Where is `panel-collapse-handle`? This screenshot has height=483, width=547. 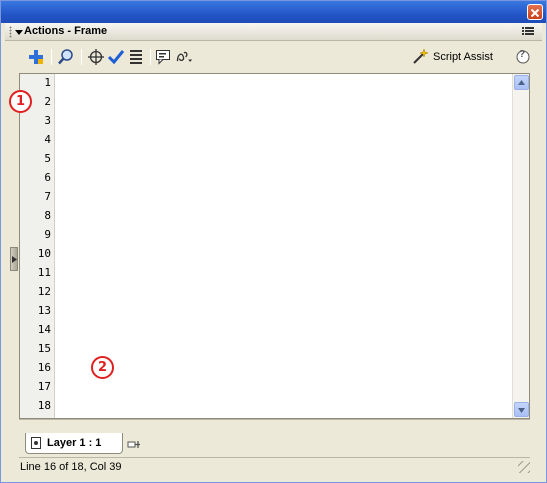
panel-collapse-handle is located at coordinates (14, 259).